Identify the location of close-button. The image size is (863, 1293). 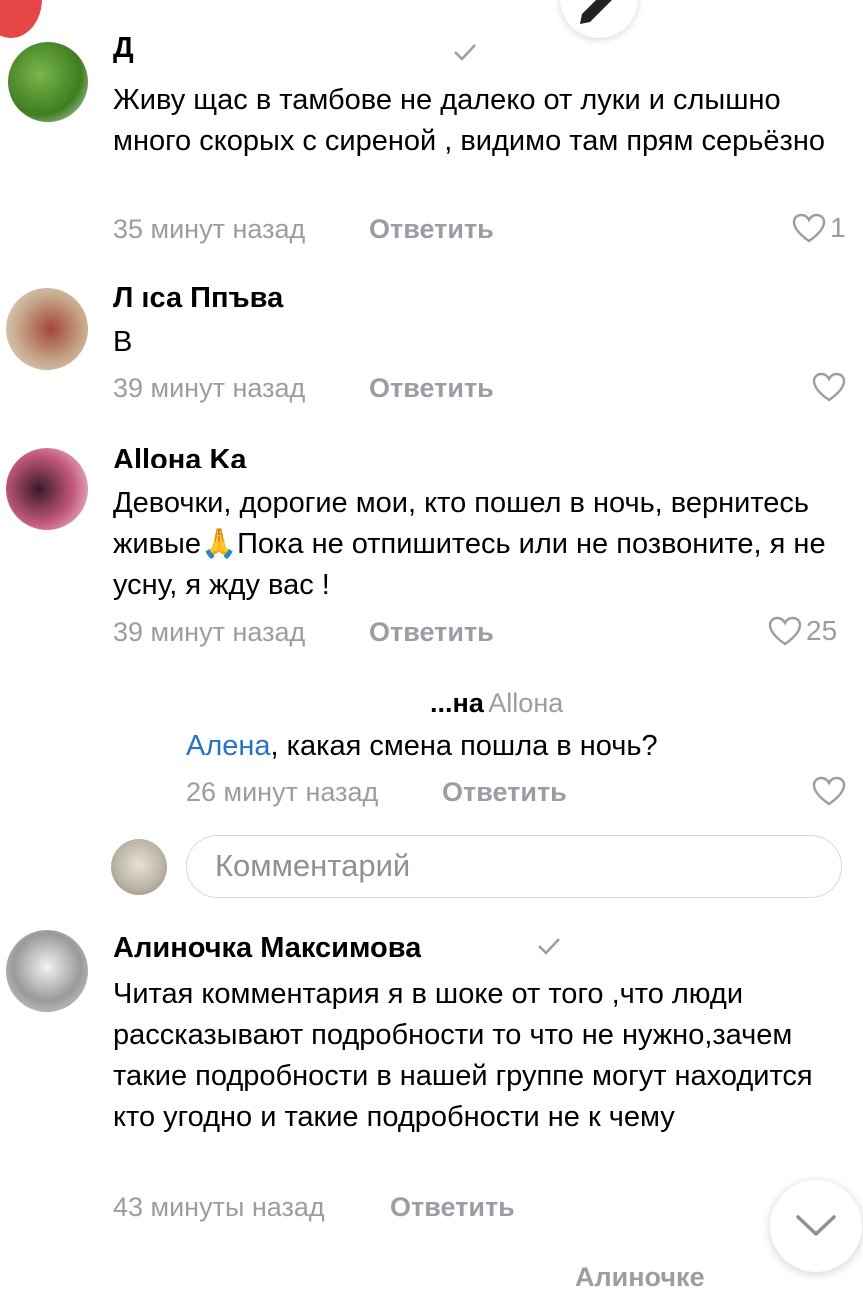
(21, 19).